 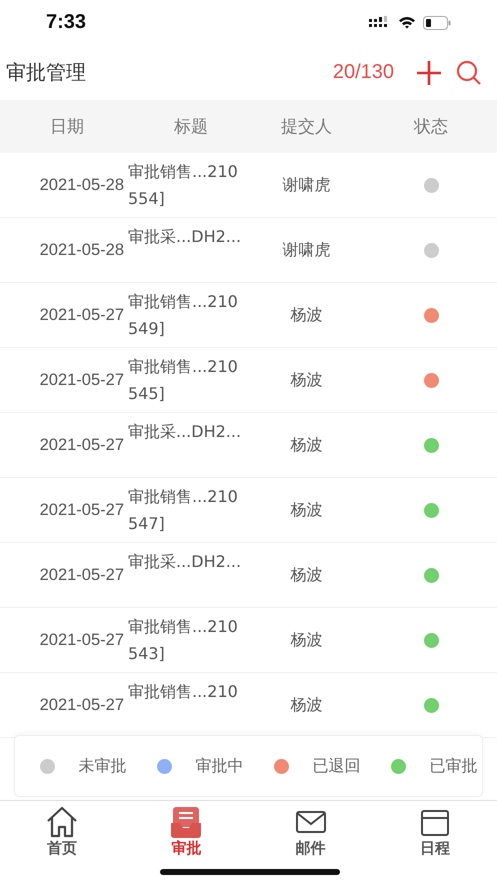 I want to click on legend-label: 审批中, so click(x=220, y=766).